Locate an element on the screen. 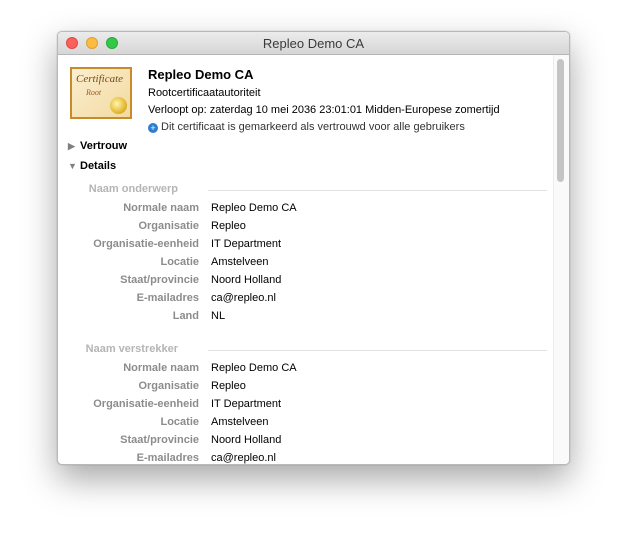  issuer-section-title: Naam verstrekker is located at coordinates (131, 349).